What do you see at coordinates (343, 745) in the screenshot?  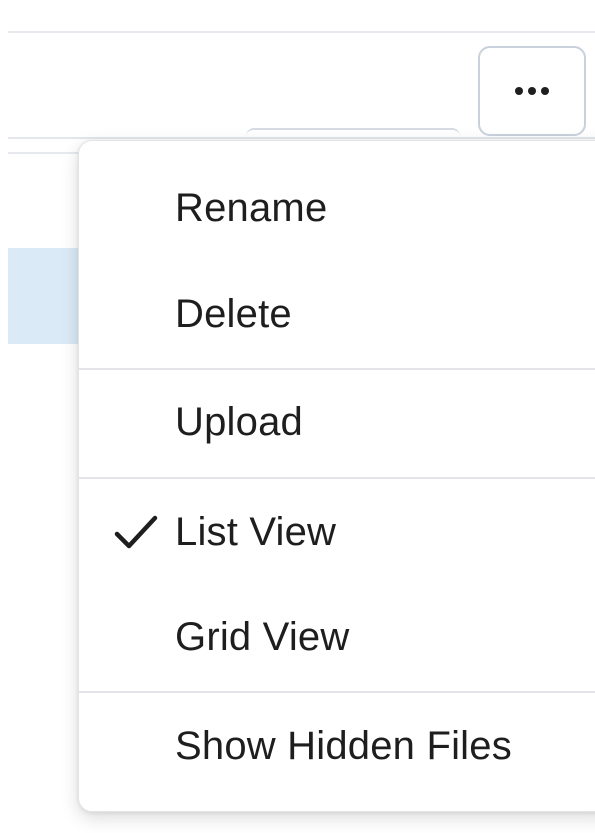 I see `menu-item-label: Show Hidden Files` at bounding box center [343, 745].